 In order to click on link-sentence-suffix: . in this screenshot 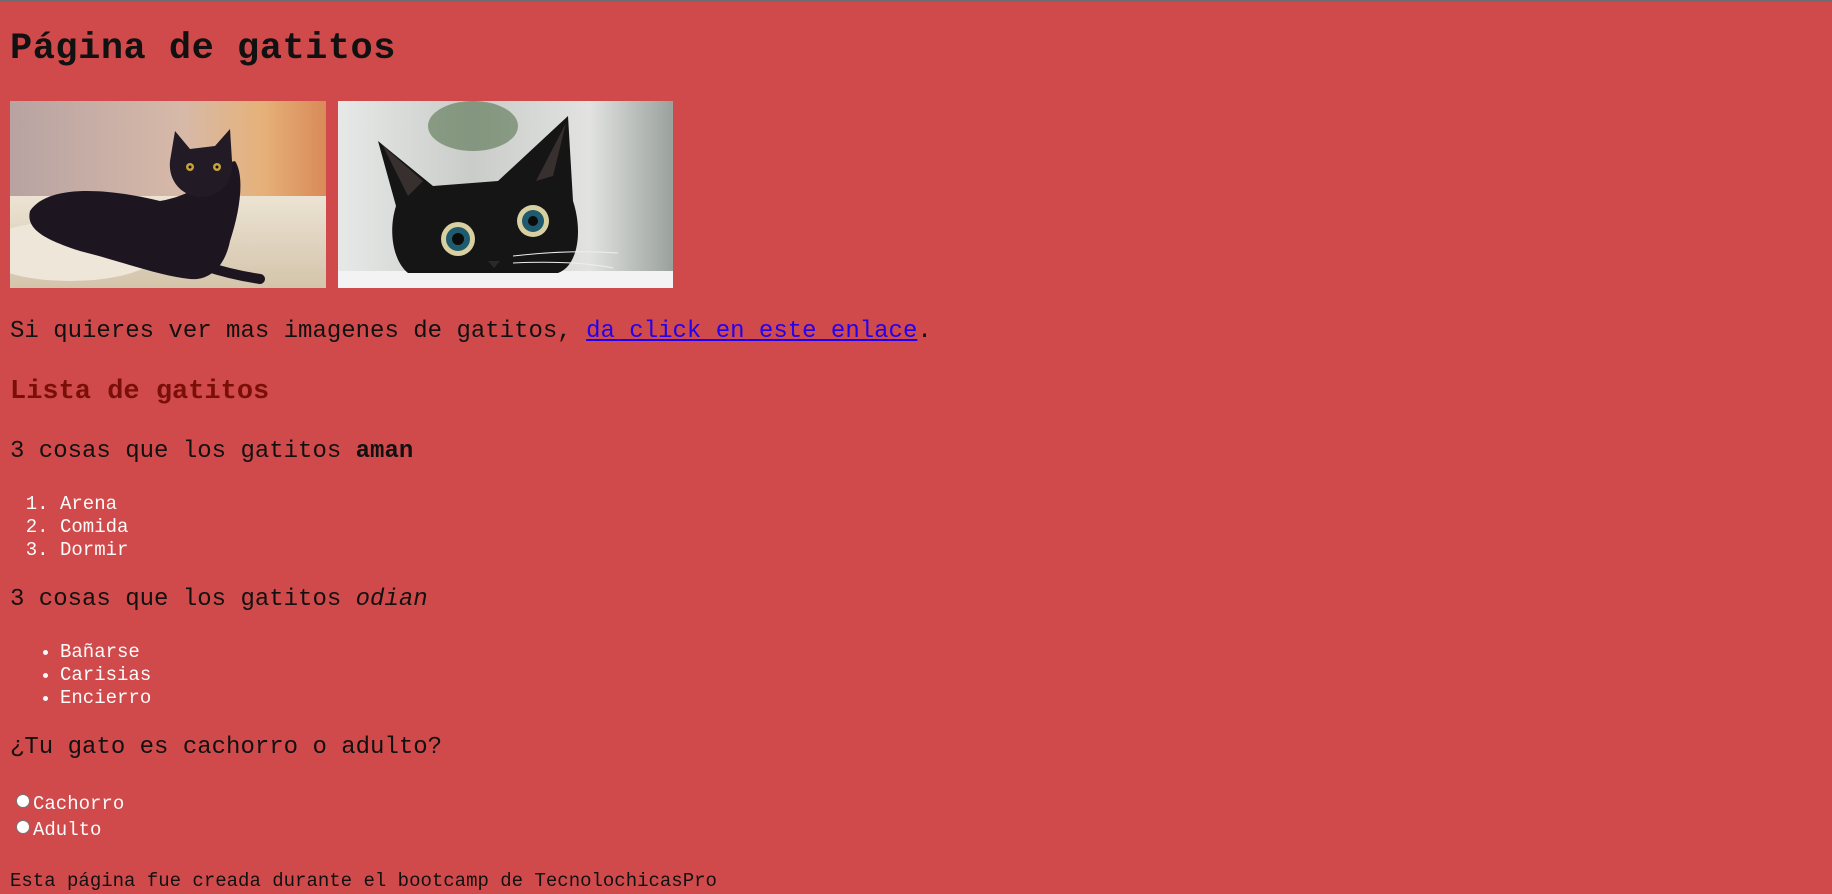, I will do `click(924, 331)`.